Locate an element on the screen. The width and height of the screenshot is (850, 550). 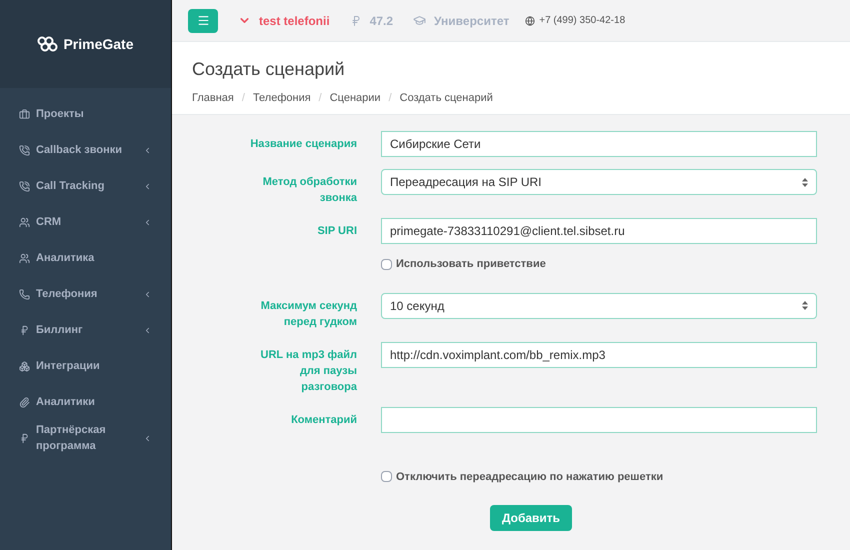
text-field: primegate-73833110291@client.tel.sibset.ru is located at coordinates (599, 231).